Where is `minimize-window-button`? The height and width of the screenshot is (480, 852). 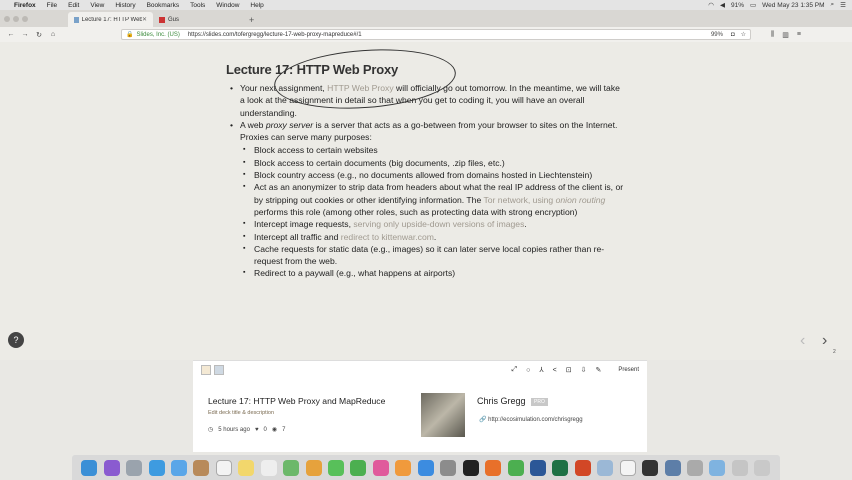
minimize-window-button is located at coordinates (16, 18).